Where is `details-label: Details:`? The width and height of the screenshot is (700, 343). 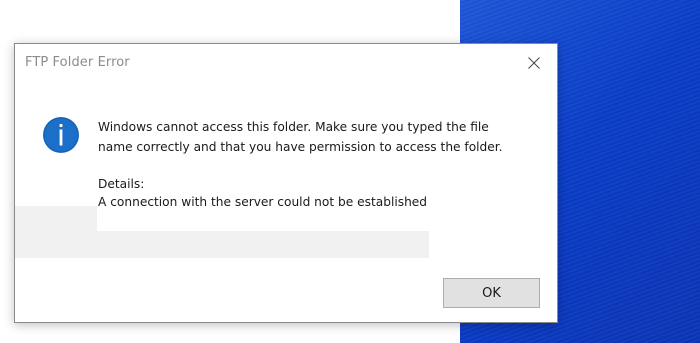
details-label: Details: is located at coordinates (121, 184).